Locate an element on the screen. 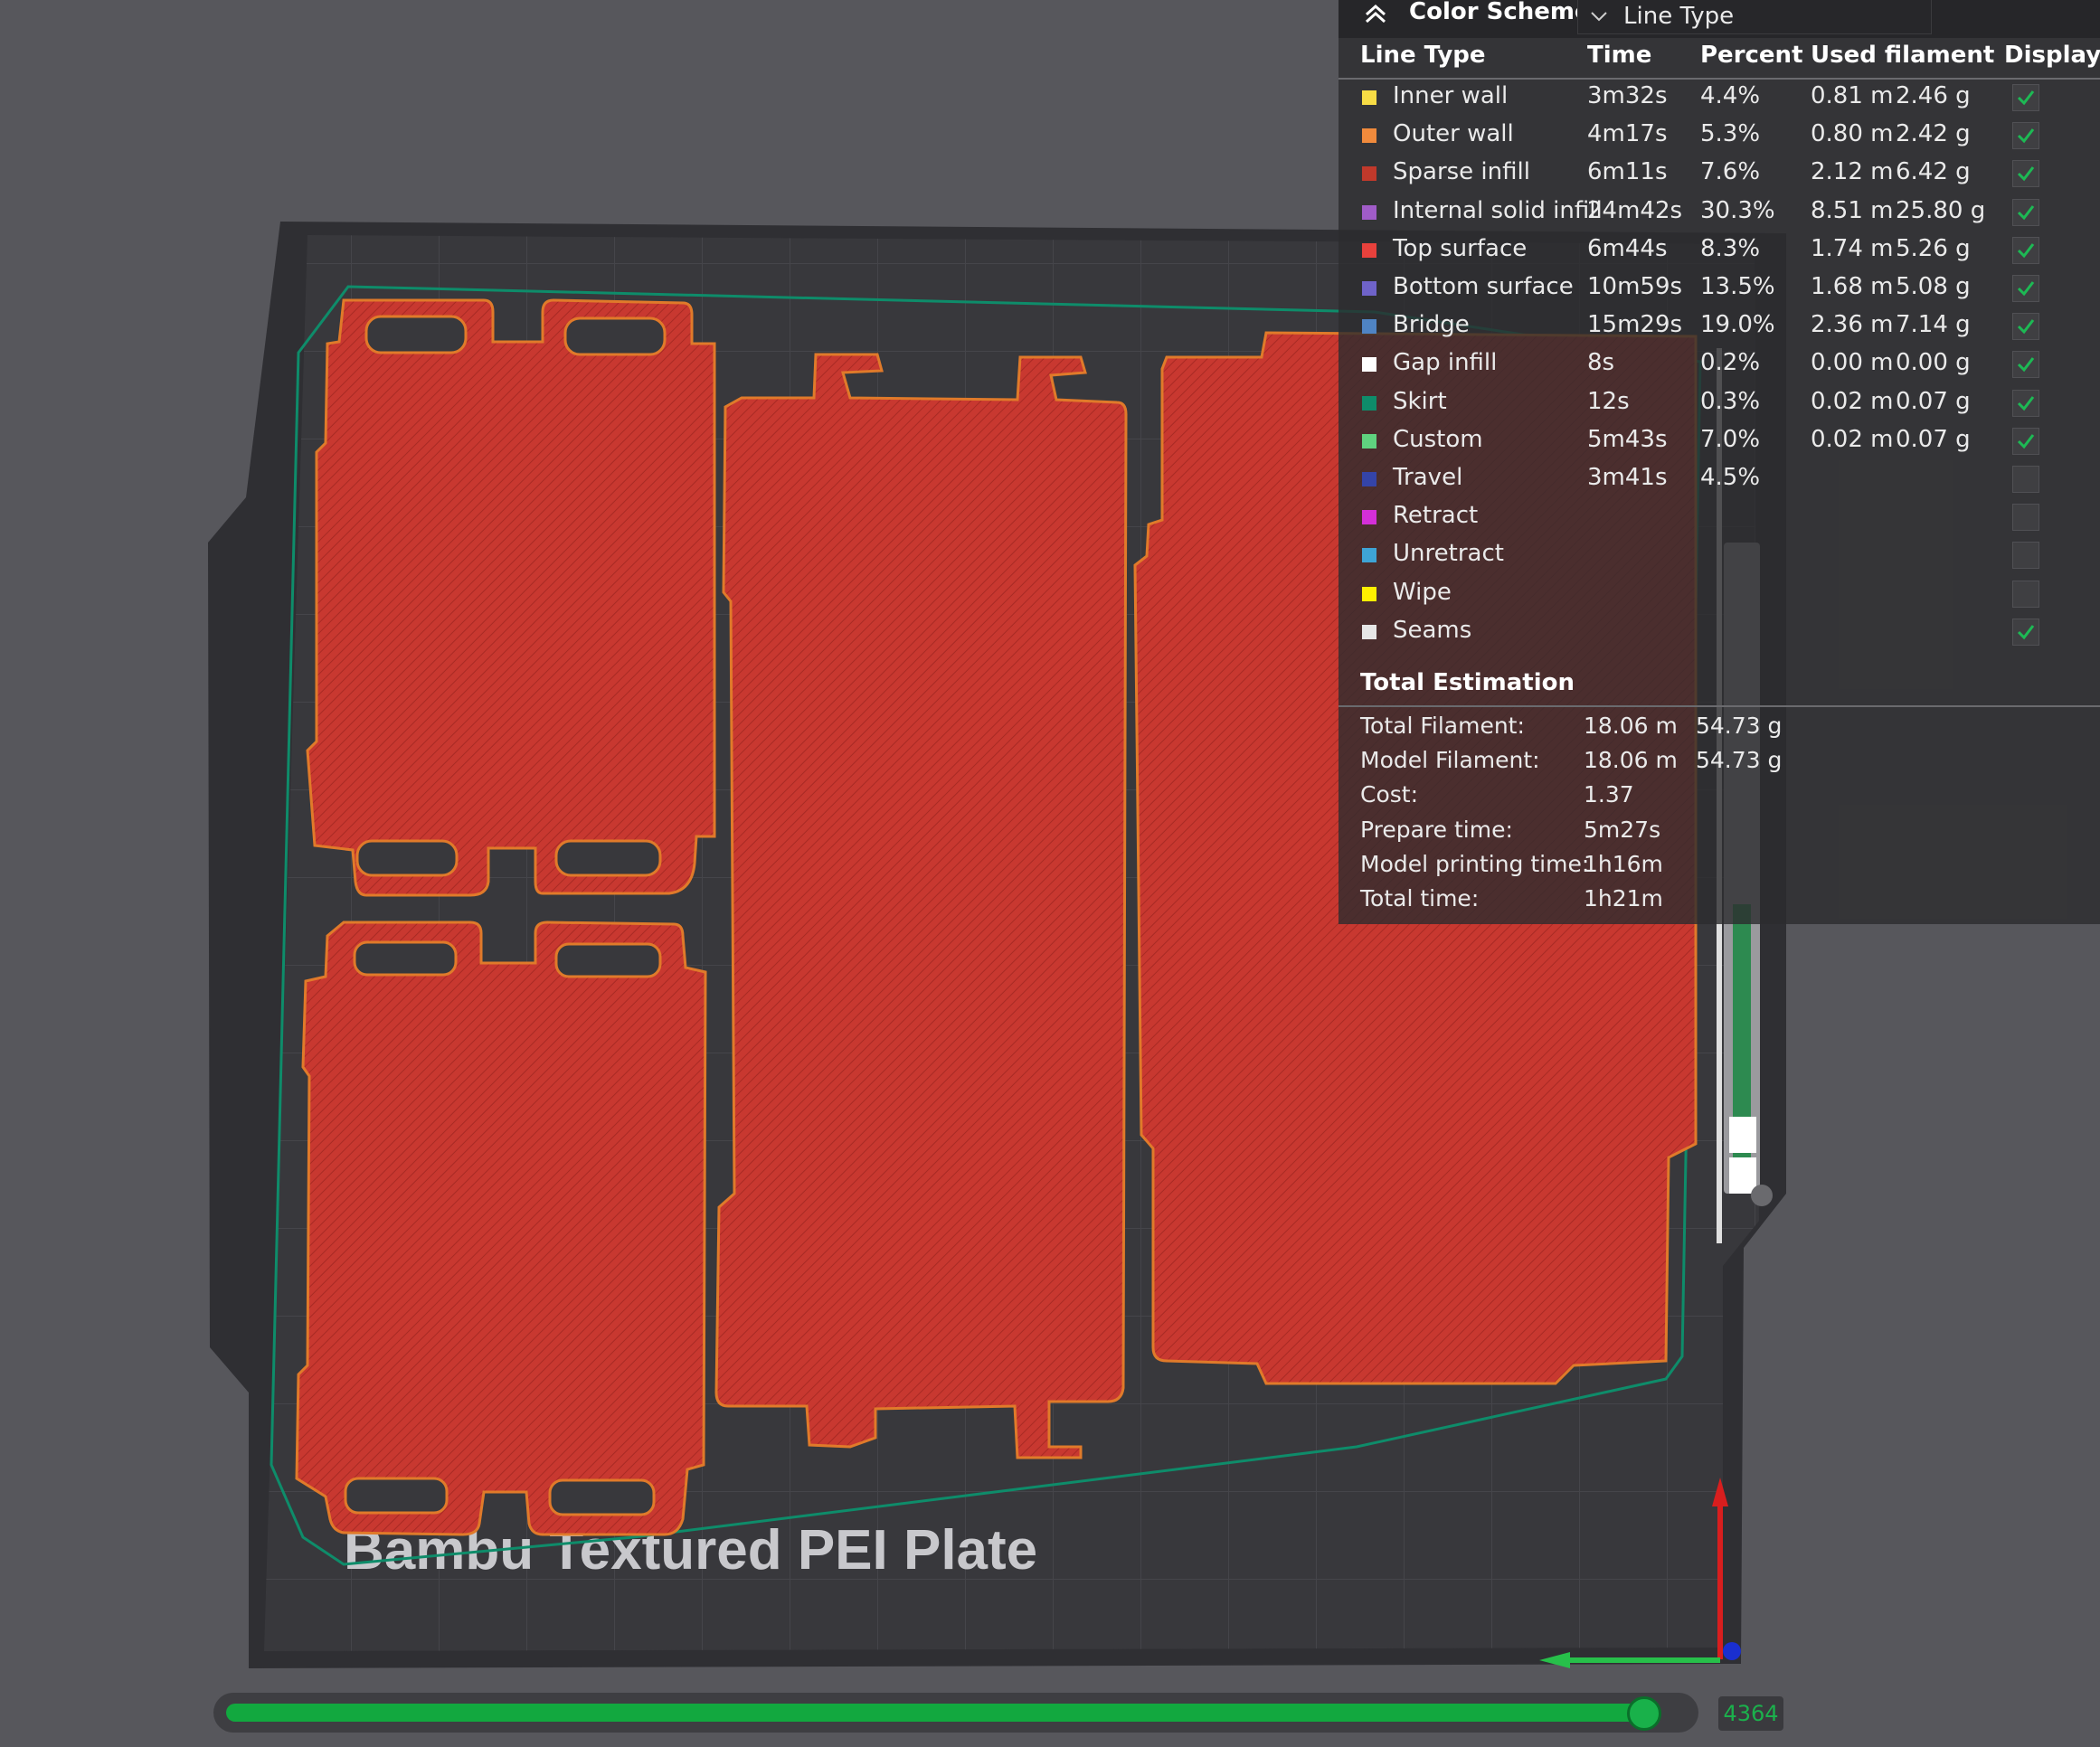  layer-slider is located at coordinates (955, 1713).